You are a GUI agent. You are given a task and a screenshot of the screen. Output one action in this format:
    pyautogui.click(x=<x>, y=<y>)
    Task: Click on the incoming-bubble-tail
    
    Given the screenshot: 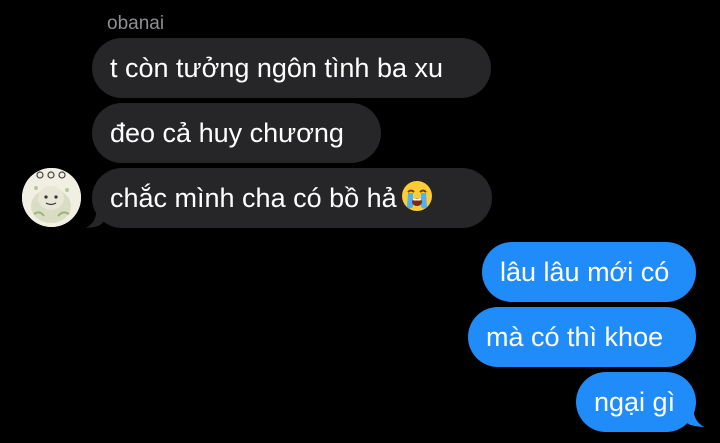 What is the action you would take?
    pyautogui.click(x=95, y=216)
    